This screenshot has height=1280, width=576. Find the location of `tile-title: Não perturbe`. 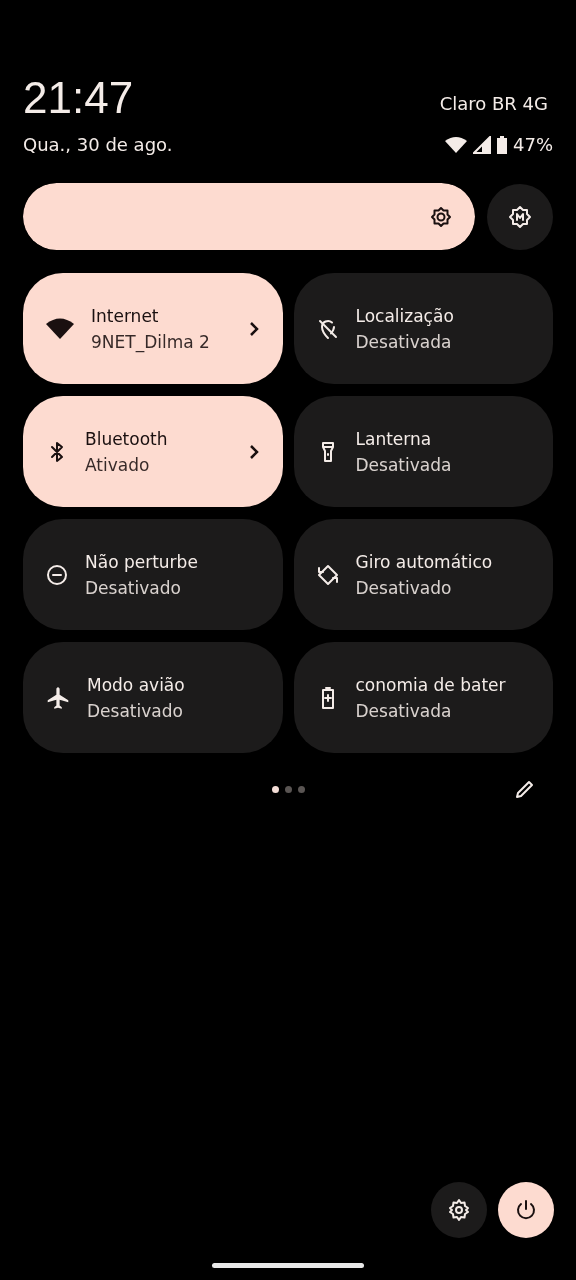

tile-title: Não perturbe is located at coordinates (142, 561).